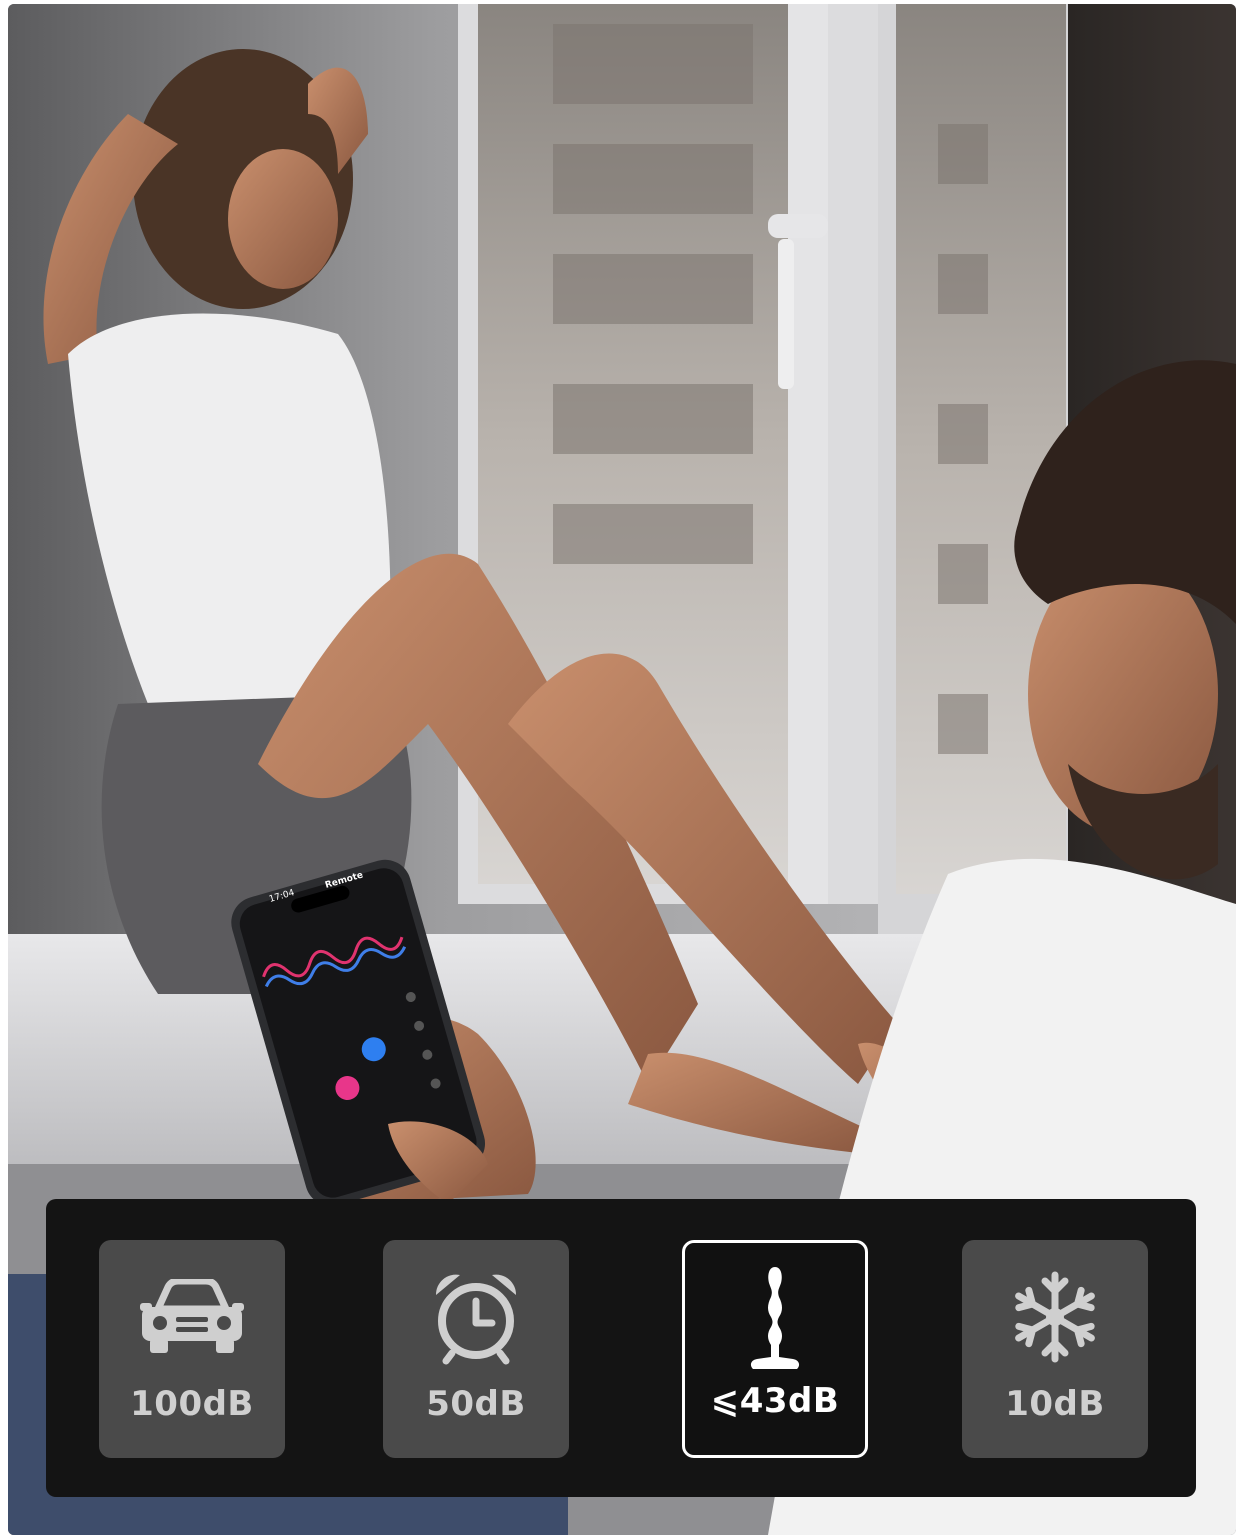  I want to click on car-icon, so click(192, 1316).